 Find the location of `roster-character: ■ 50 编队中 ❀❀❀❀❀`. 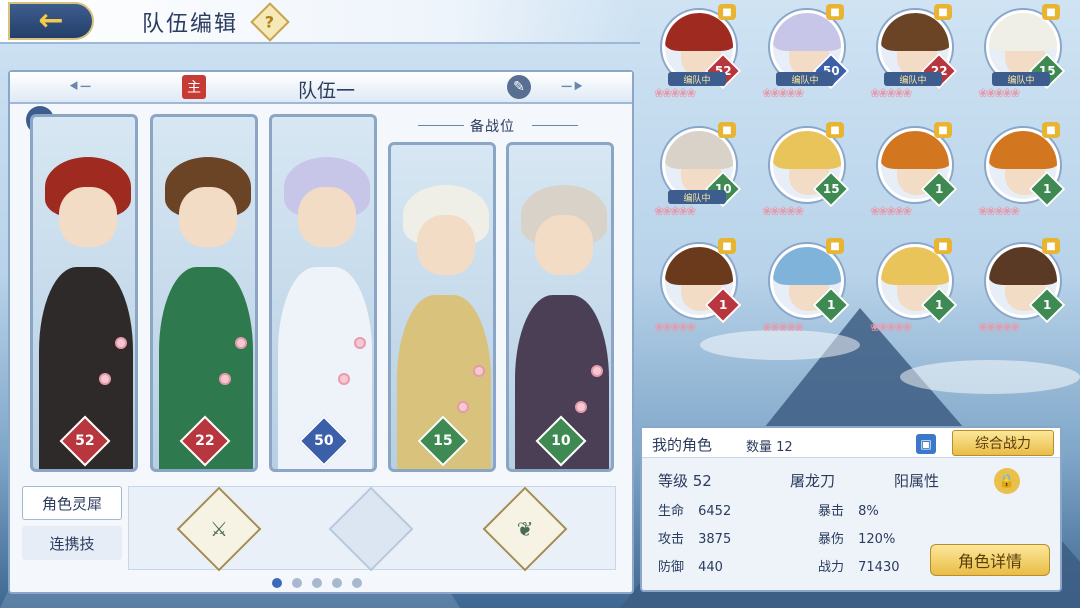

roster-character: ■ 50 编队中 ❀❀❀❀❀ is located at coordinates (810, 53).